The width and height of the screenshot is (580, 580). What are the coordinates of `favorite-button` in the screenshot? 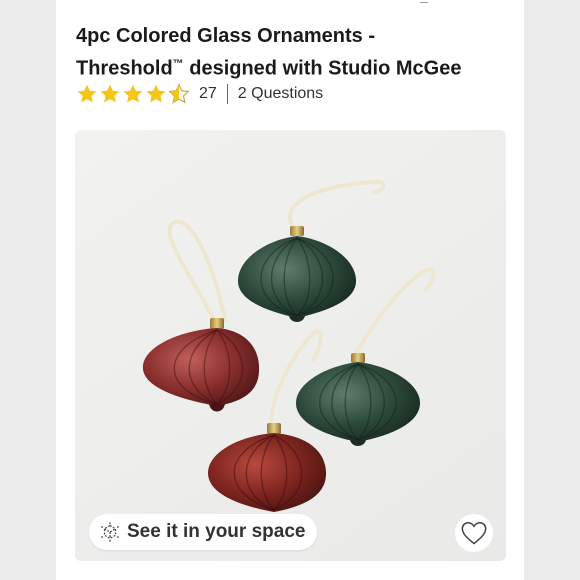 It's located at (474, 533).